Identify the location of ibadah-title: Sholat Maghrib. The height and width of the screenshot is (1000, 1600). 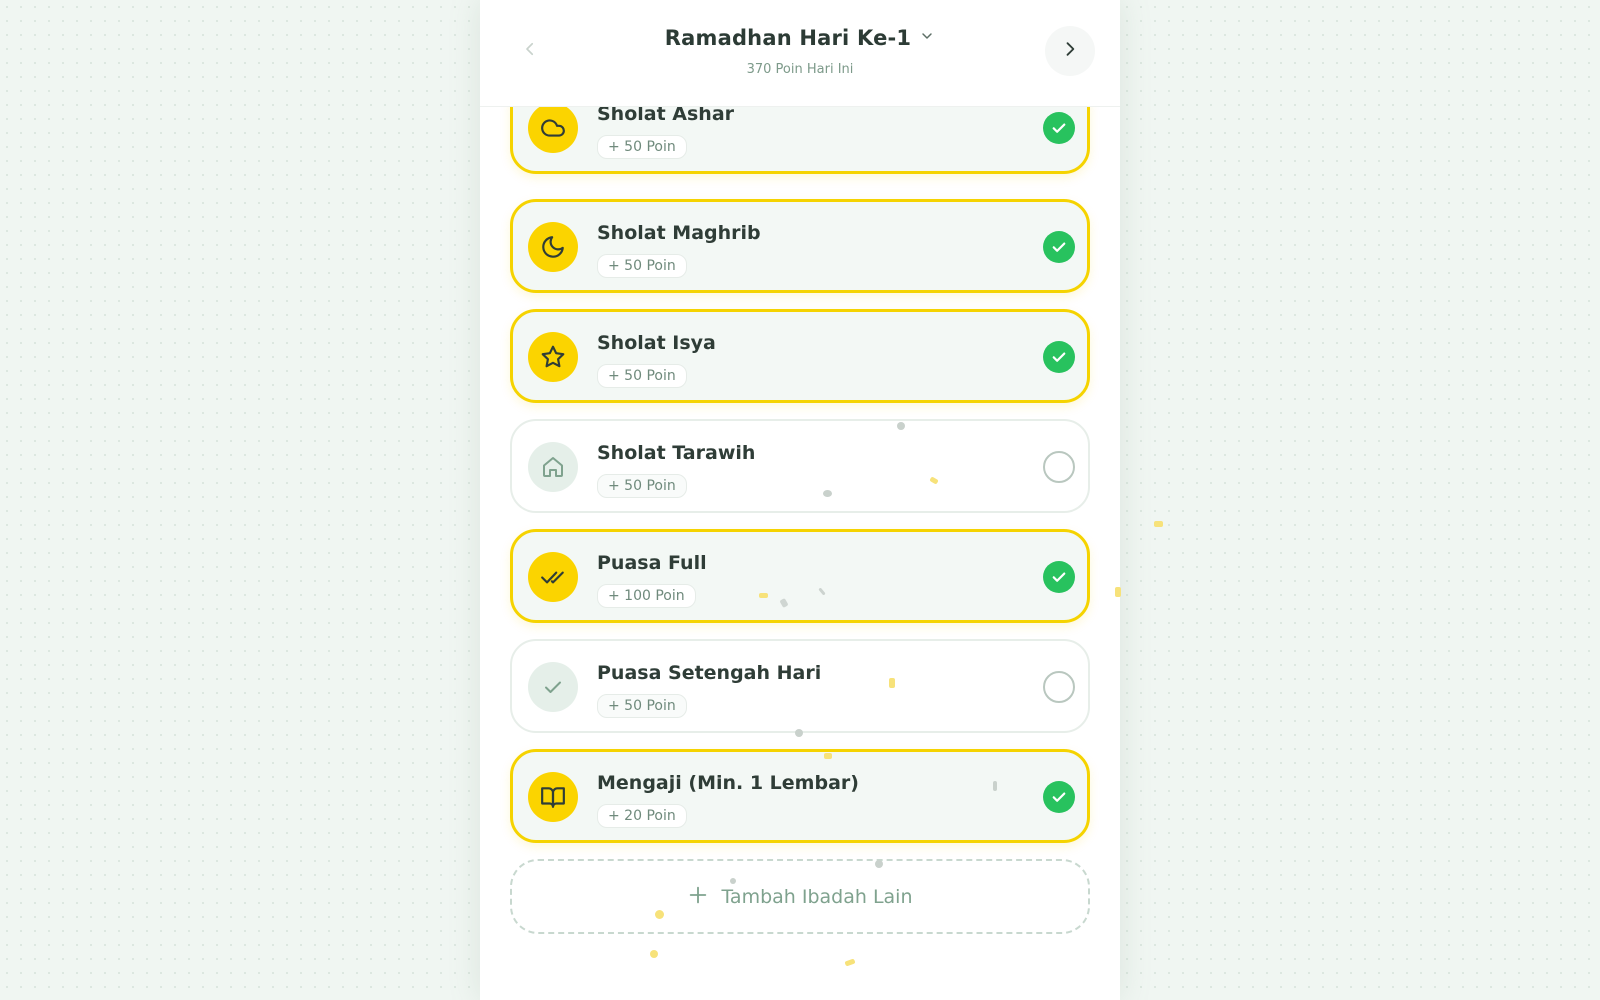
(679, 233).